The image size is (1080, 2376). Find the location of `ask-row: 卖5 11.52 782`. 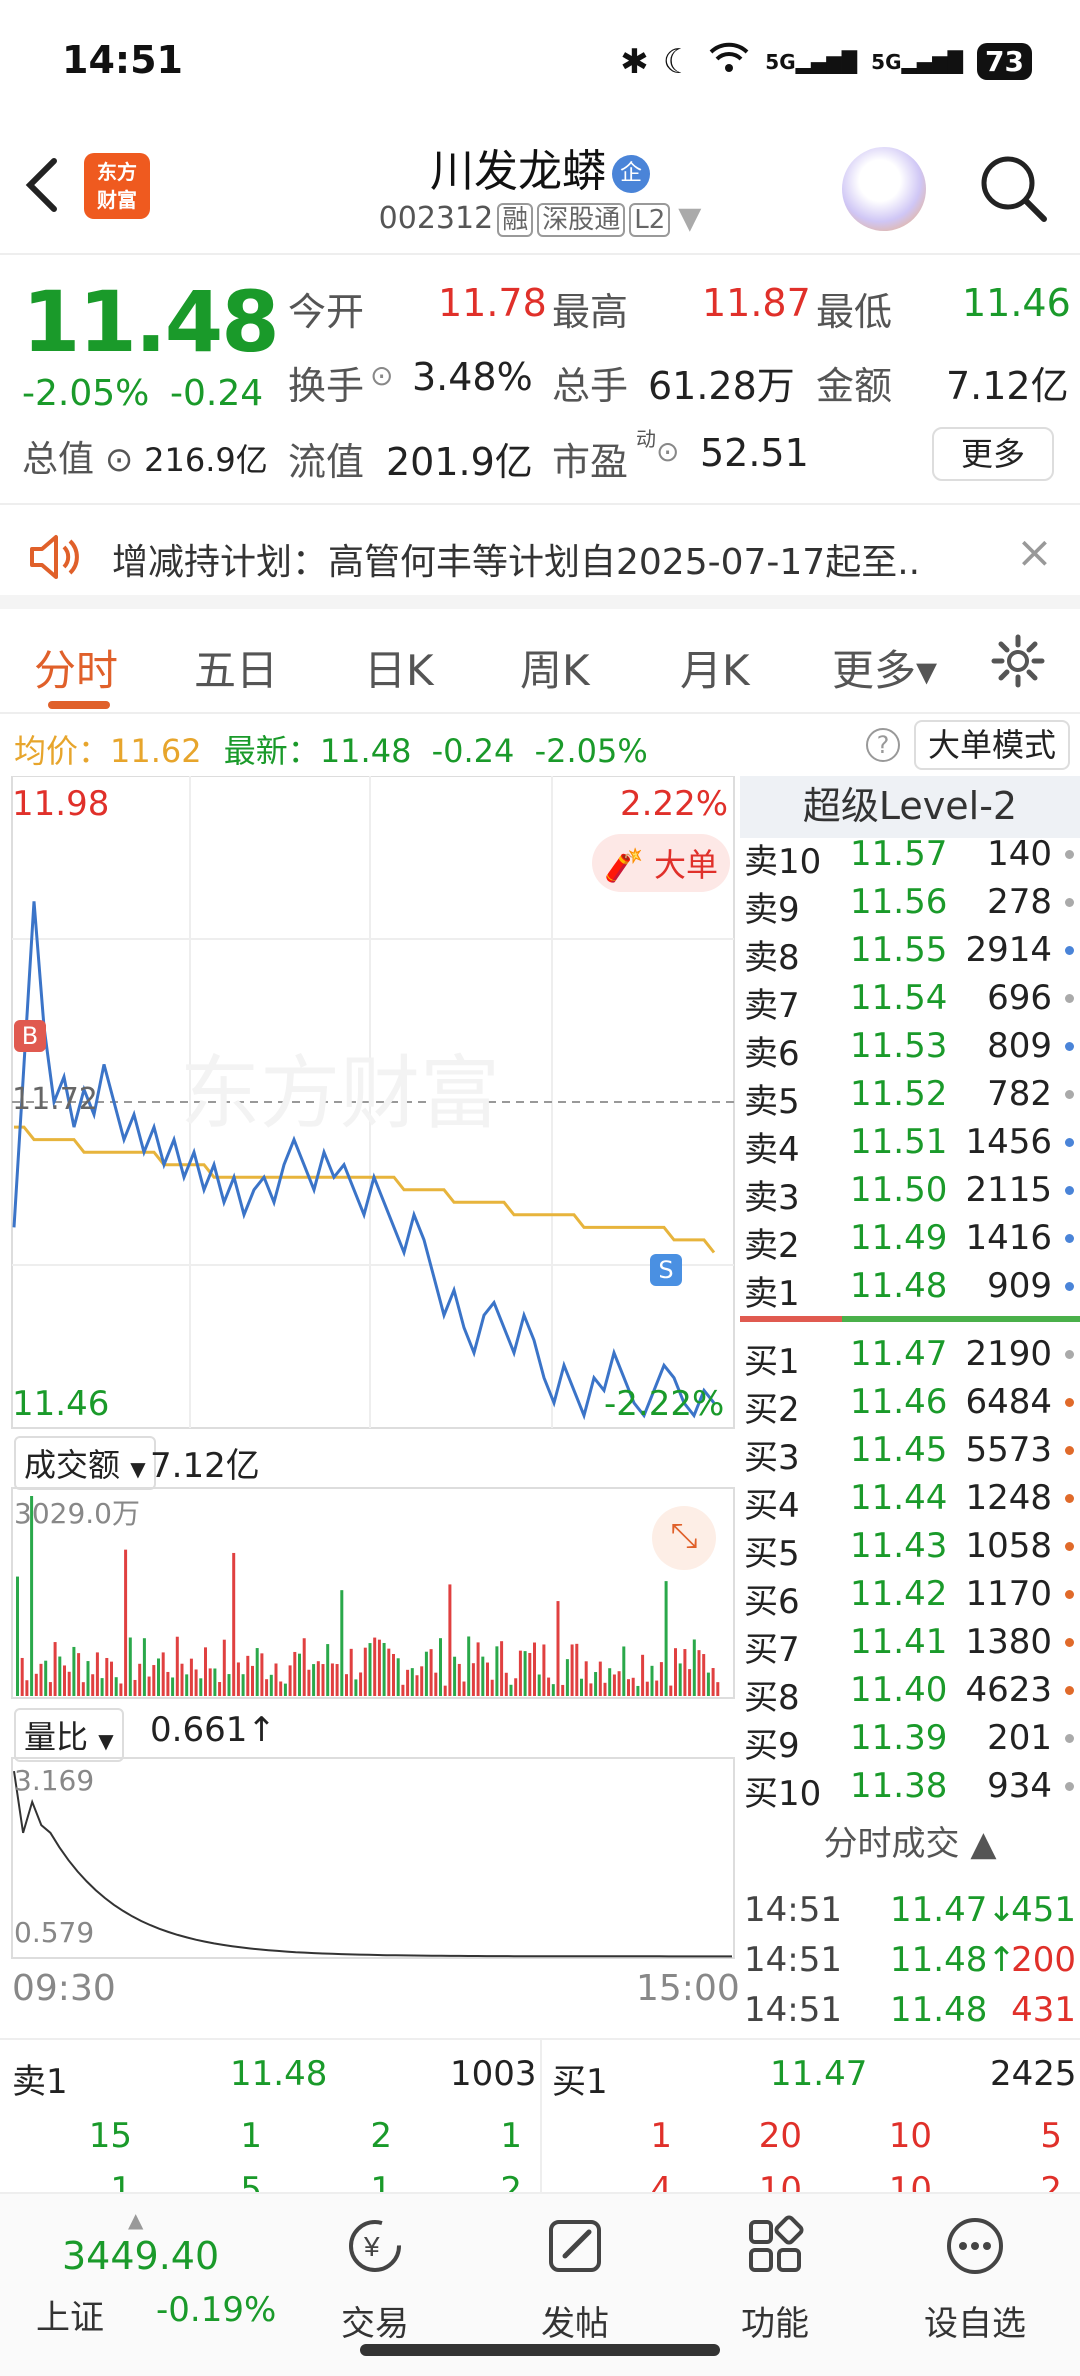

ask-row: 卖5 11.52 782 is located at coordinates (910, 1096).